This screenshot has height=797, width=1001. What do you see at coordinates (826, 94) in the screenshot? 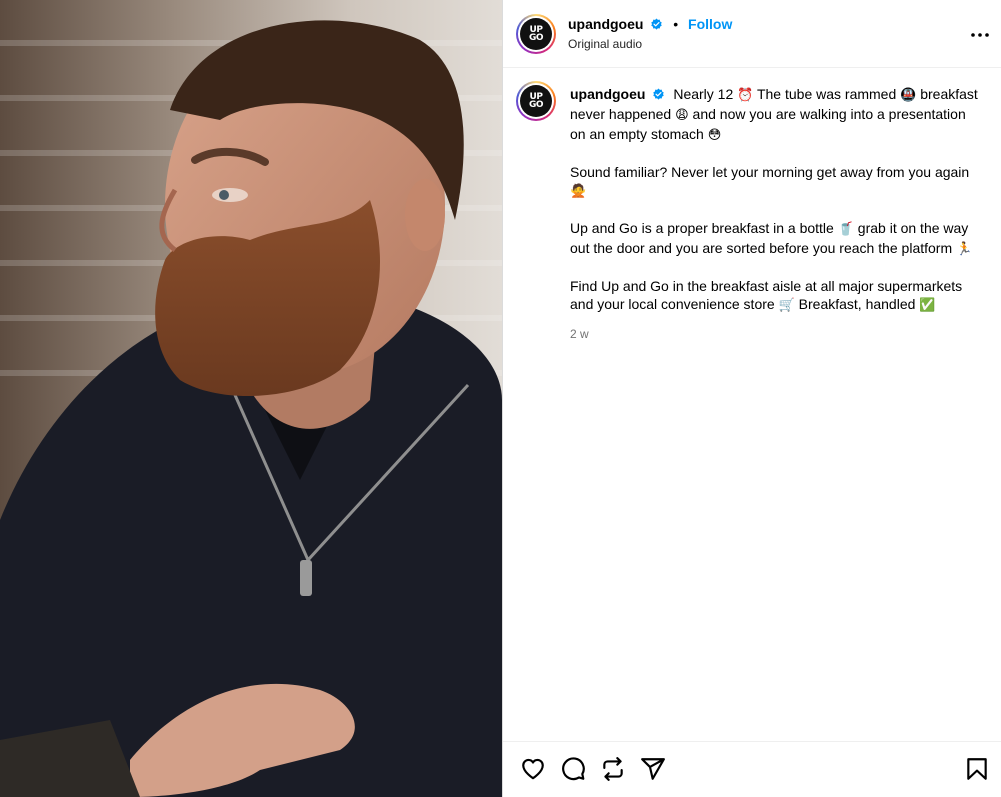
I see `caption-text: The tube was rammed` at bounding box center [826, 94].